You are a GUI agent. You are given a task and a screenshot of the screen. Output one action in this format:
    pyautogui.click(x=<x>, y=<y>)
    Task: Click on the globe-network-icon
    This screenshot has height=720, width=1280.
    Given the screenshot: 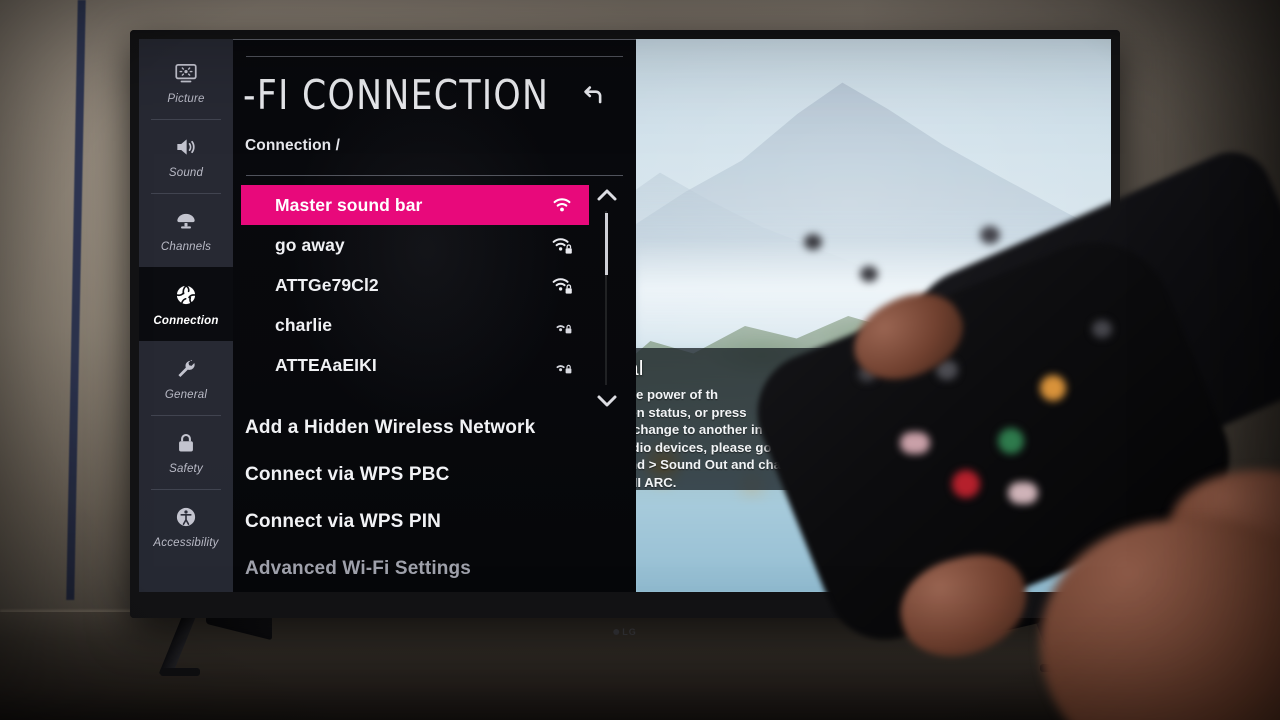 What is the action you would take?
    pyautogui.click(x=186, y=295)
    